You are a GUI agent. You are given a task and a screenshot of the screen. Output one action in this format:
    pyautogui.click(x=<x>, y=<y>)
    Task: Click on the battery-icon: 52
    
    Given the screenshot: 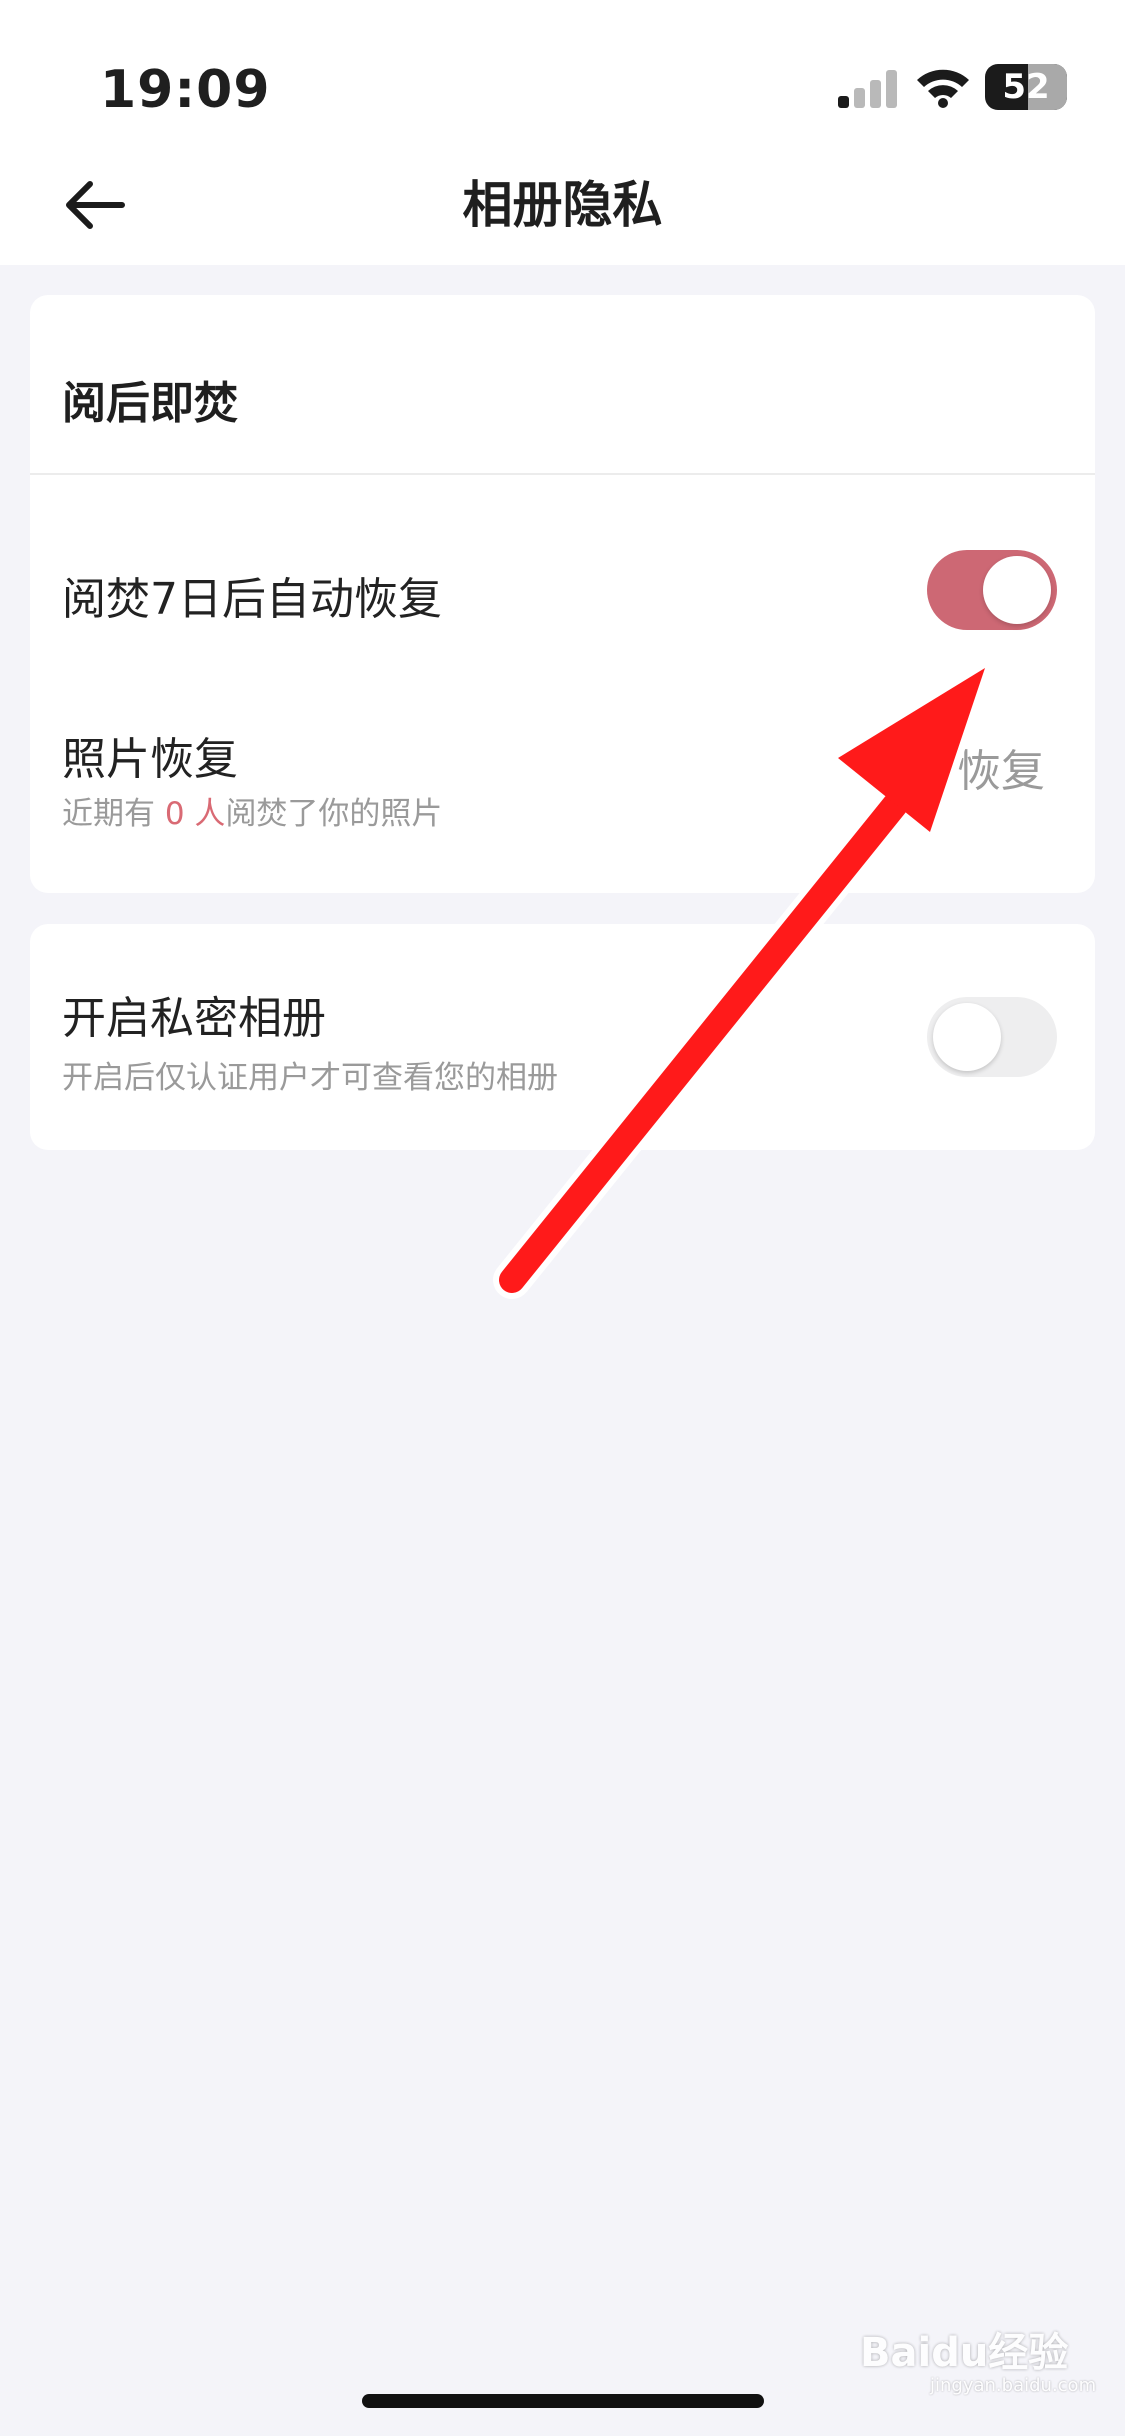 What is the action you would take?
    pyautogui.click(x=1026, y=87)
    